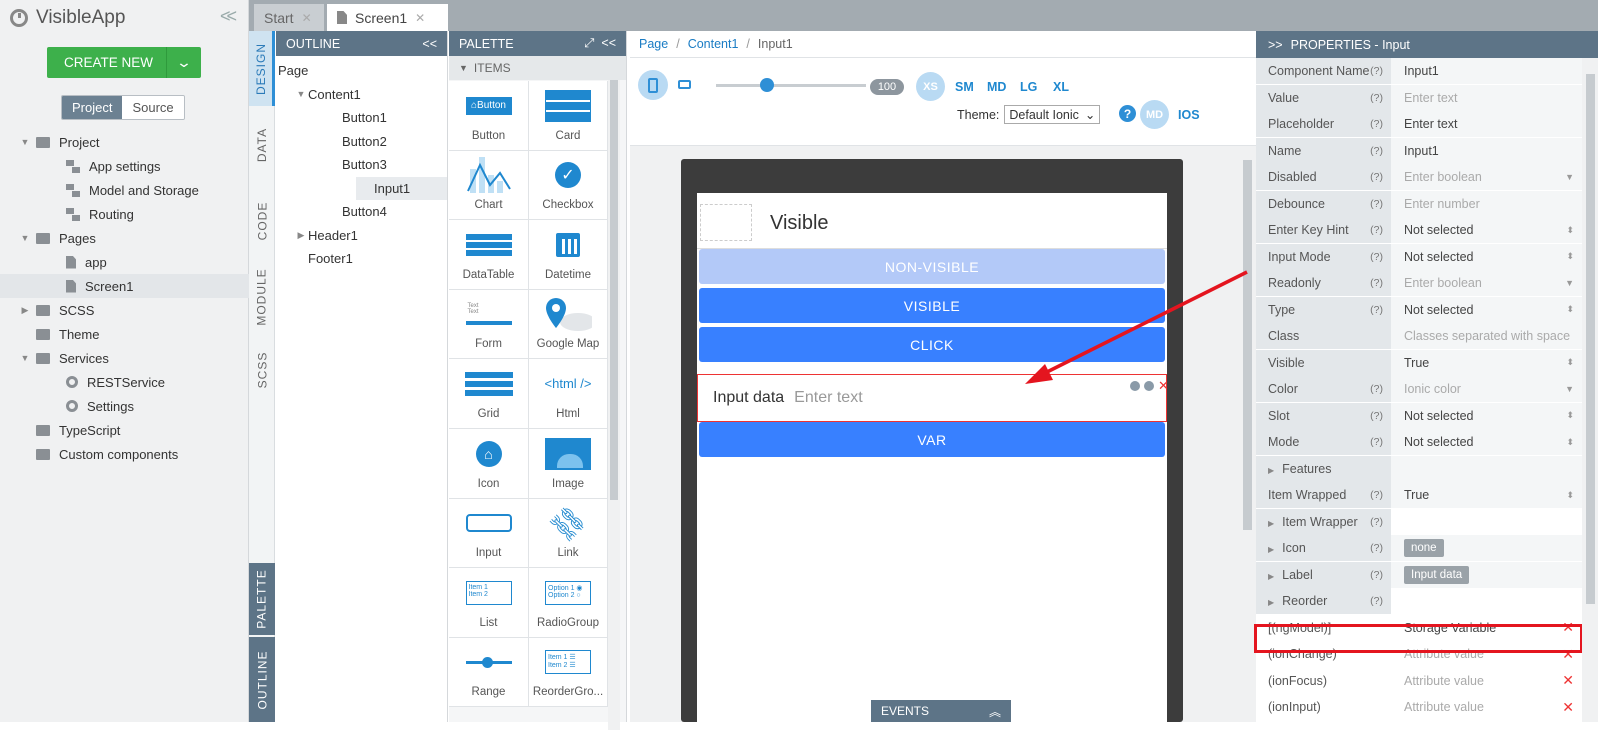 This screenshot has width=1598, height=730. I want to click on tab-start: Start ✕, so click(289, 17).